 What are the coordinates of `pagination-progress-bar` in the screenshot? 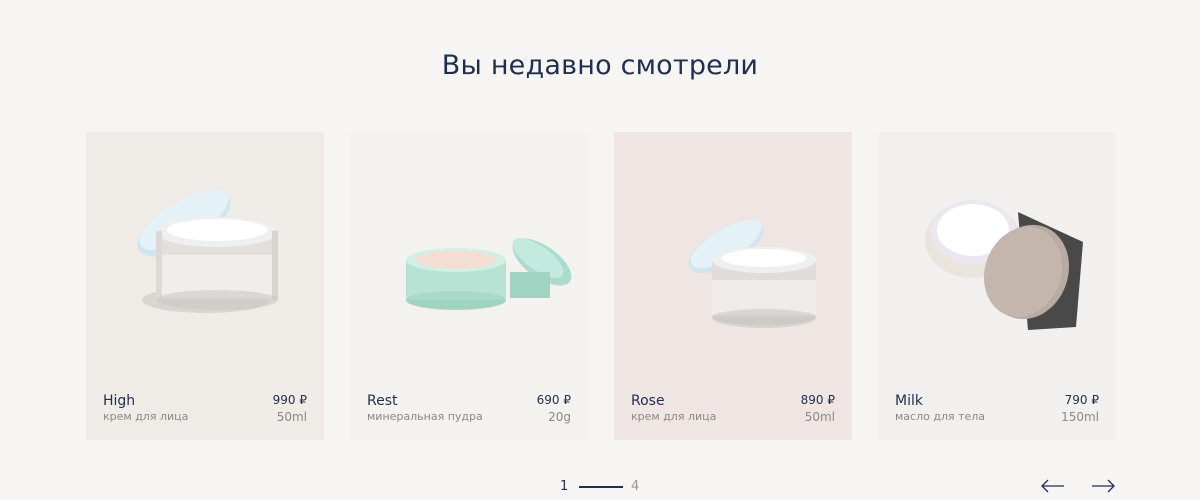 It's located at (601, 487).